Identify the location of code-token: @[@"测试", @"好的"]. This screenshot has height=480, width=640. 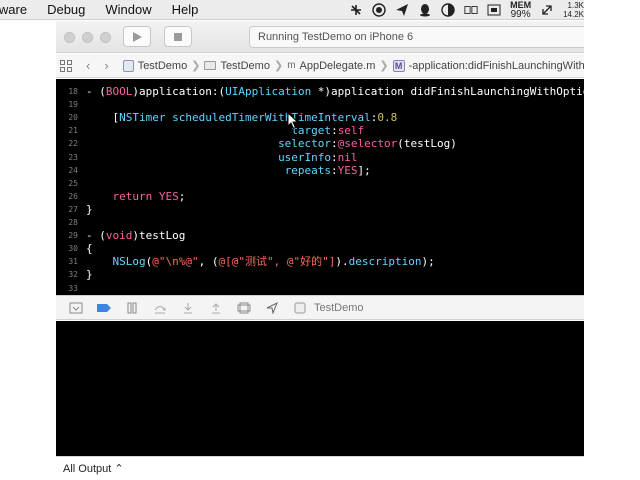
(277, 262).